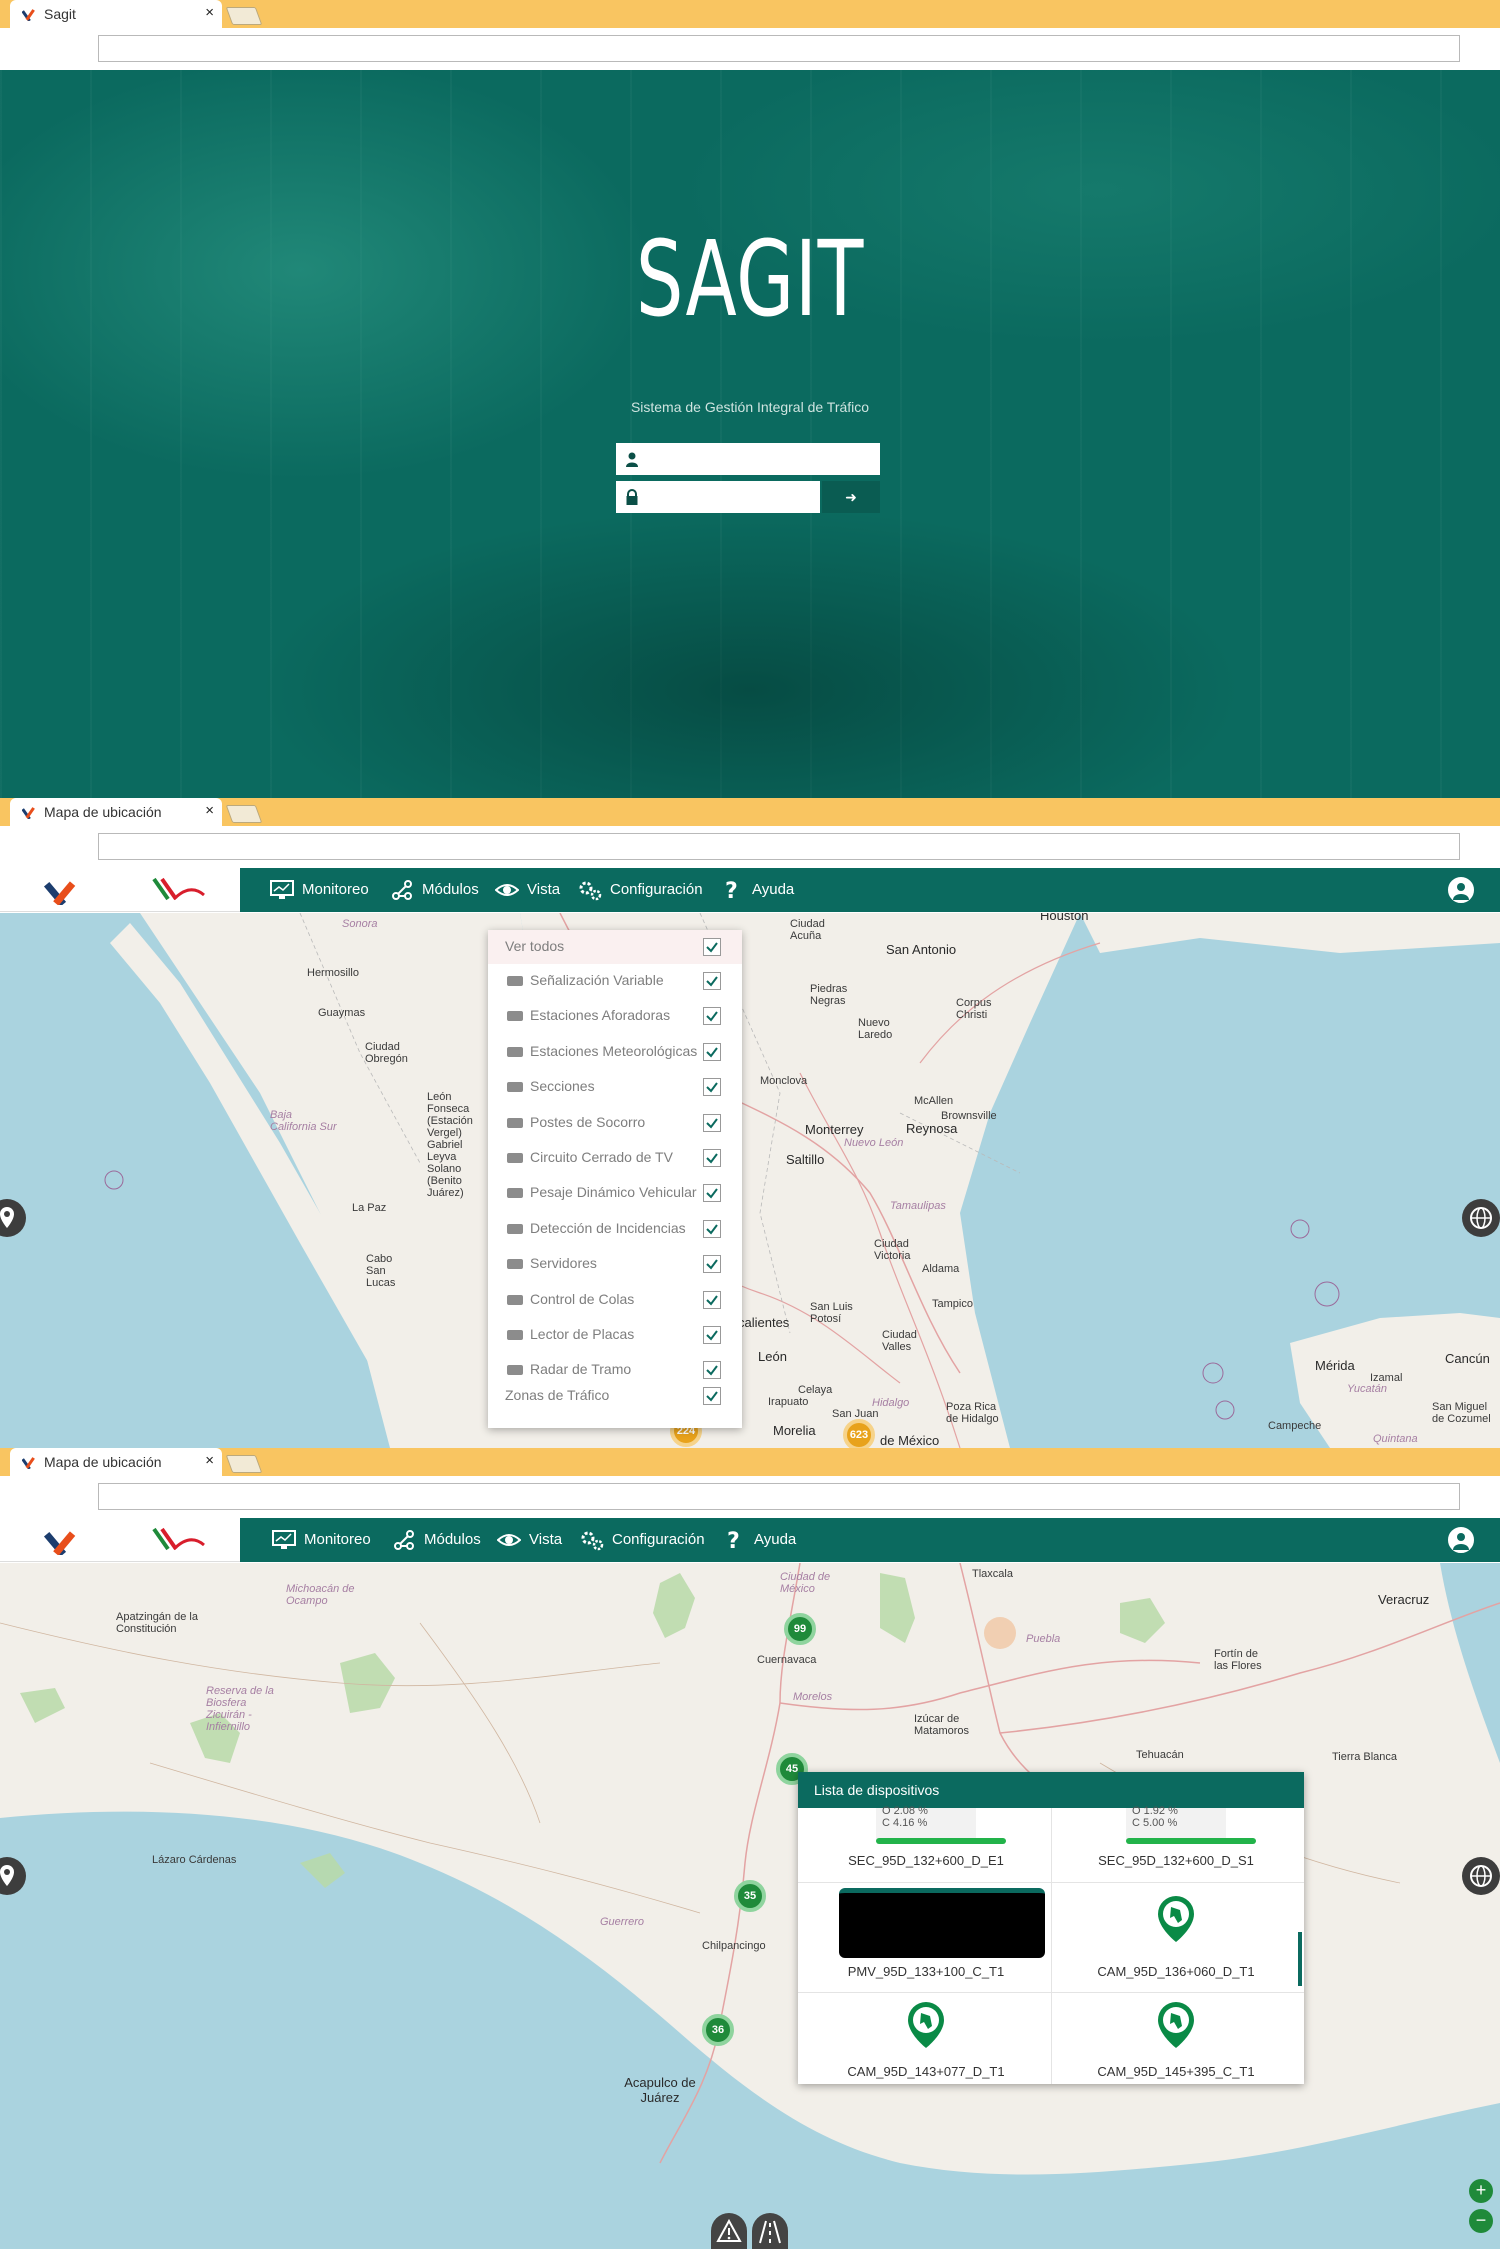 This screenshot has height=2249, width=1500. Describe the element at coordinates (615, 1335) in the screenshot. I see `vista-menu-item: Lector de Placas` at that location.